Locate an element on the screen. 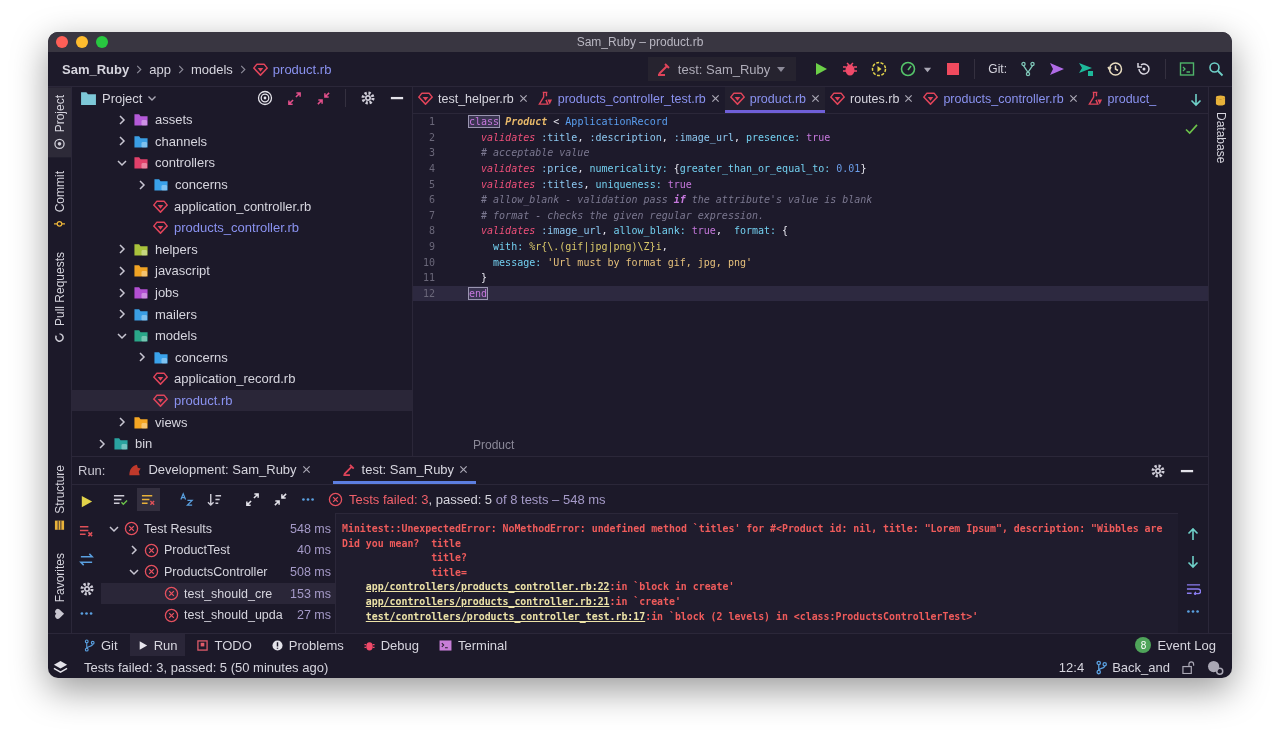  test-row: test_should_cre 153 ms is located at coordinates (218, 593).